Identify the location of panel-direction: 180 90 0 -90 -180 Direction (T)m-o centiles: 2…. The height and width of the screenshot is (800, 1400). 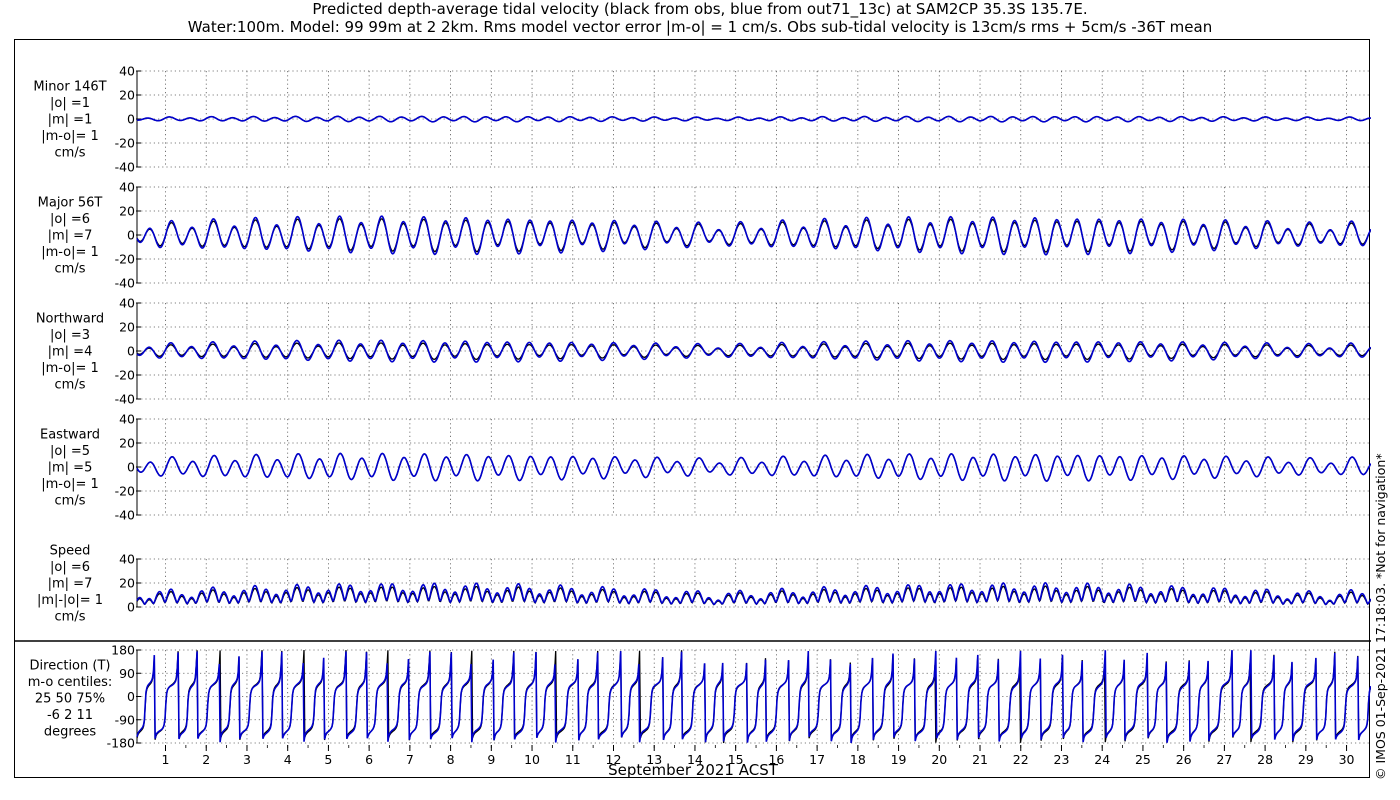
(699, 697).